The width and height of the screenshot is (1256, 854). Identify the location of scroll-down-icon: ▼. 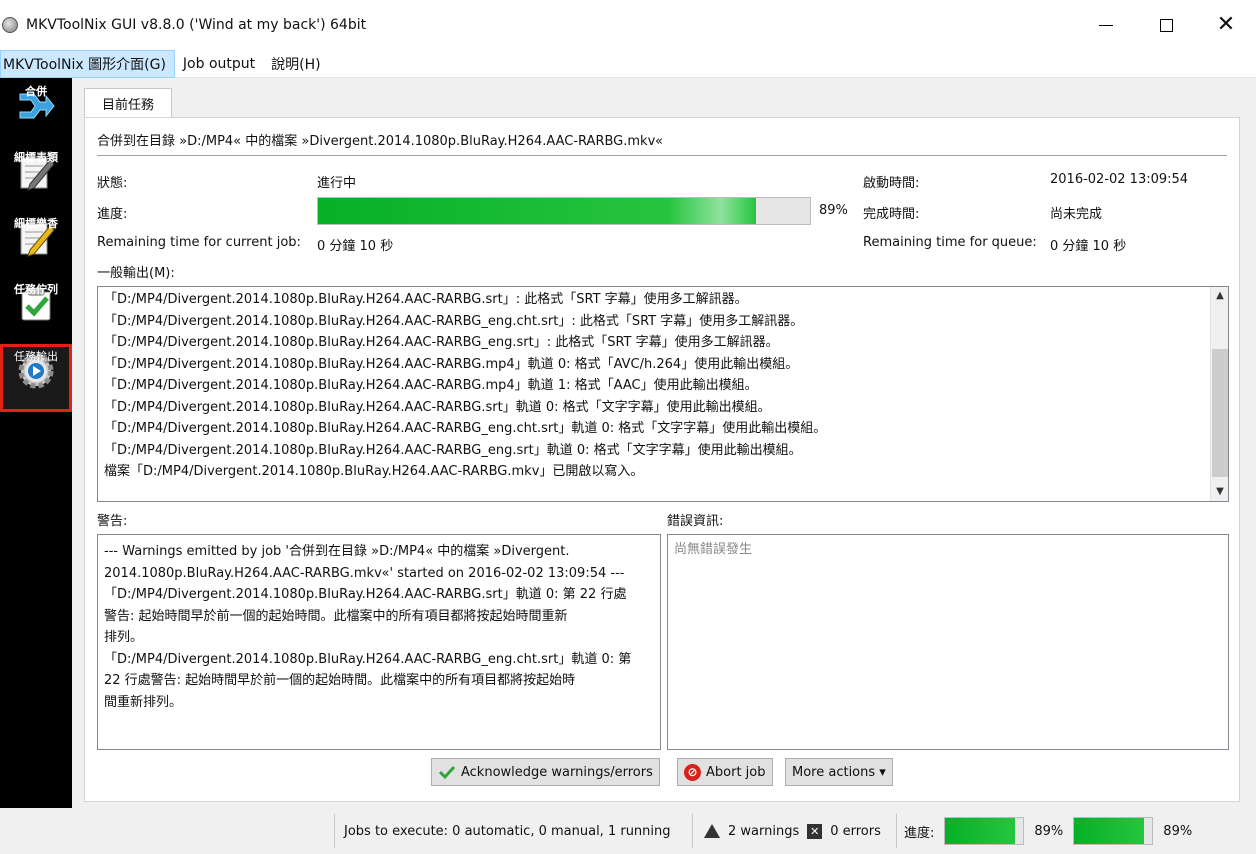
(1219, 492).